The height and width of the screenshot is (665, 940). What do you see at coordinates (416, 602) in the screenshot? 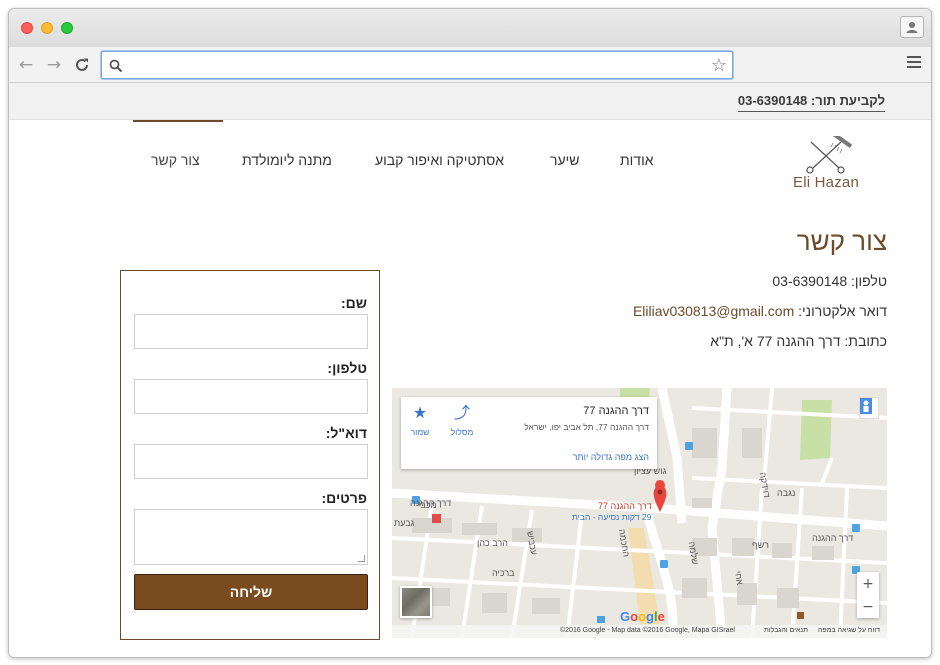
I see `satellite-toggle` at bounding box center [416, 602].